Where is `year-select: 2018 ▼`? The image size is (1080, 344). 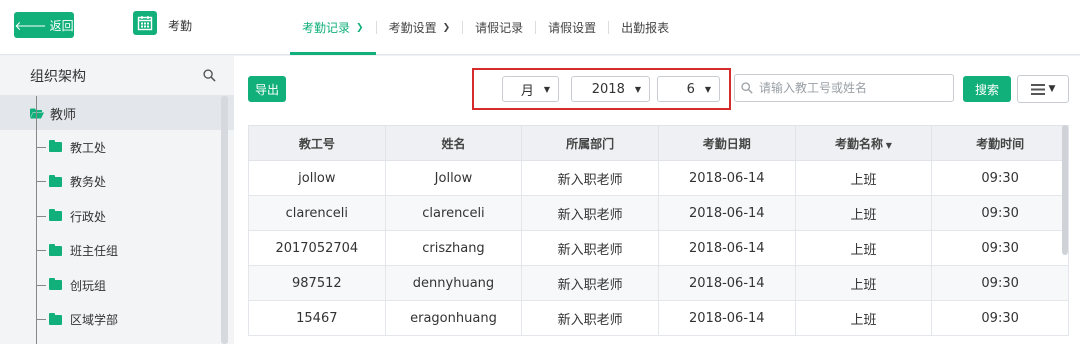
year-select: 2018 ▼ is located at coordinates (610, 89).